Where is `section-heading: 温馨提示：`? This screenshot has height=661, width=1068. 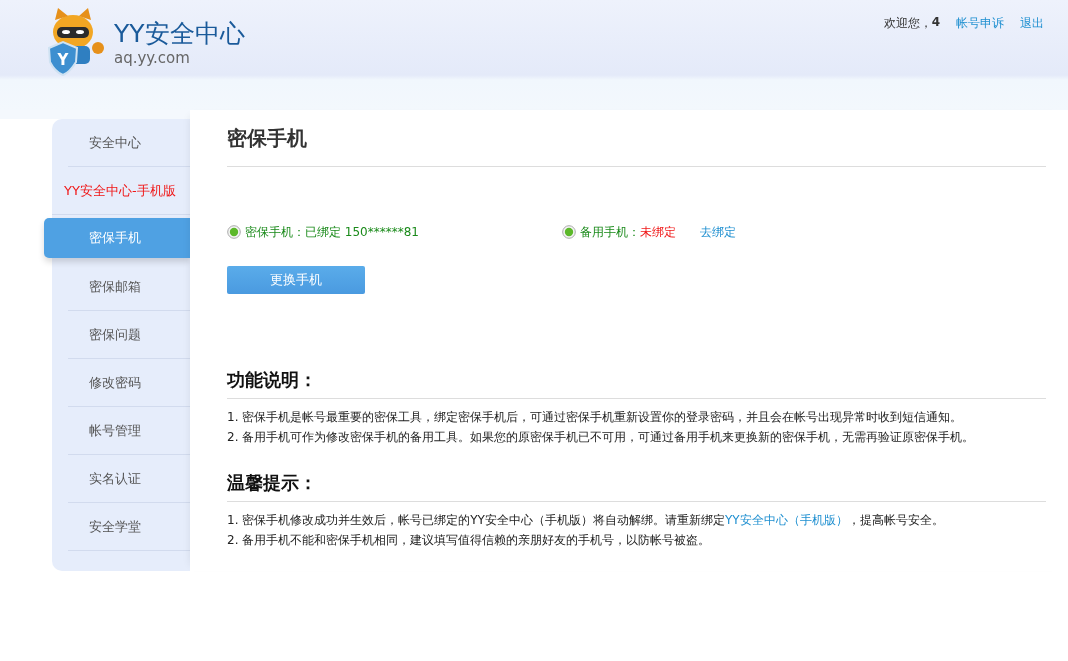 section-heading: 温馨提示： is located at coordinates (636, 486).